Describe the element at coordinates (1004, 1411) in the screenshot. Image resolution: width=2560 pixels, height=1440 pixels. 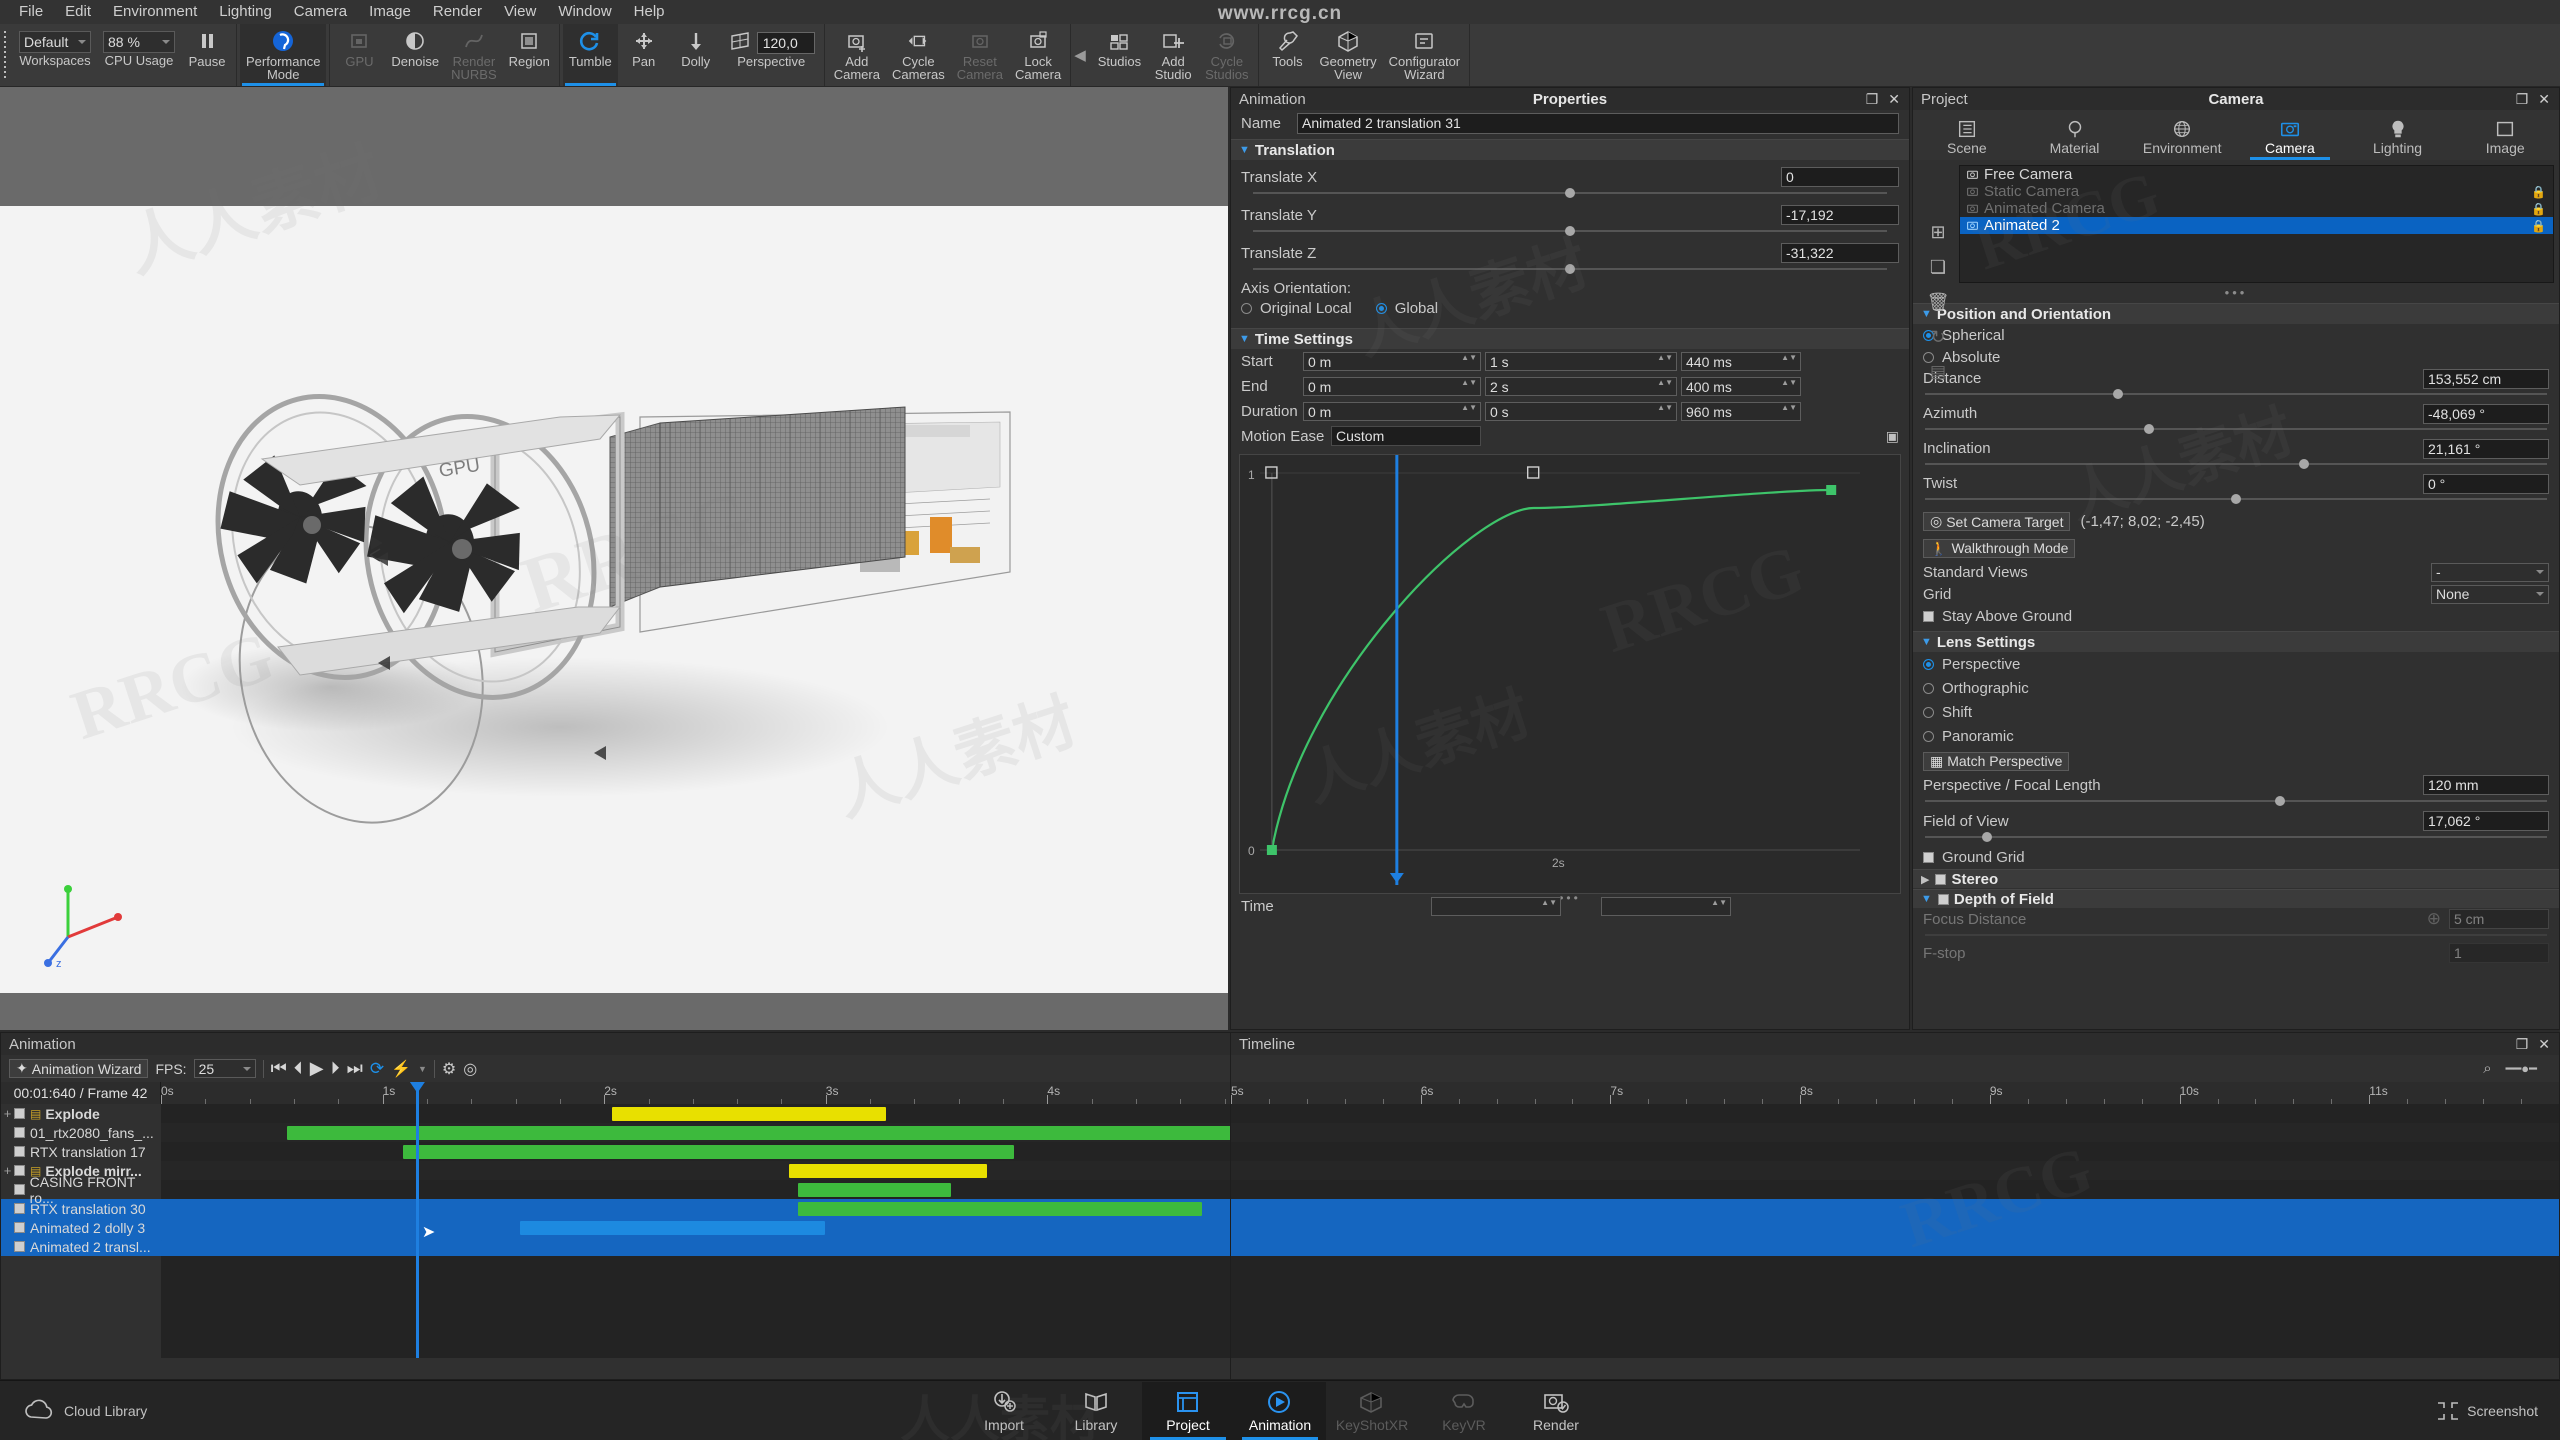
I see `bottom-nav-import: Import` at that location.